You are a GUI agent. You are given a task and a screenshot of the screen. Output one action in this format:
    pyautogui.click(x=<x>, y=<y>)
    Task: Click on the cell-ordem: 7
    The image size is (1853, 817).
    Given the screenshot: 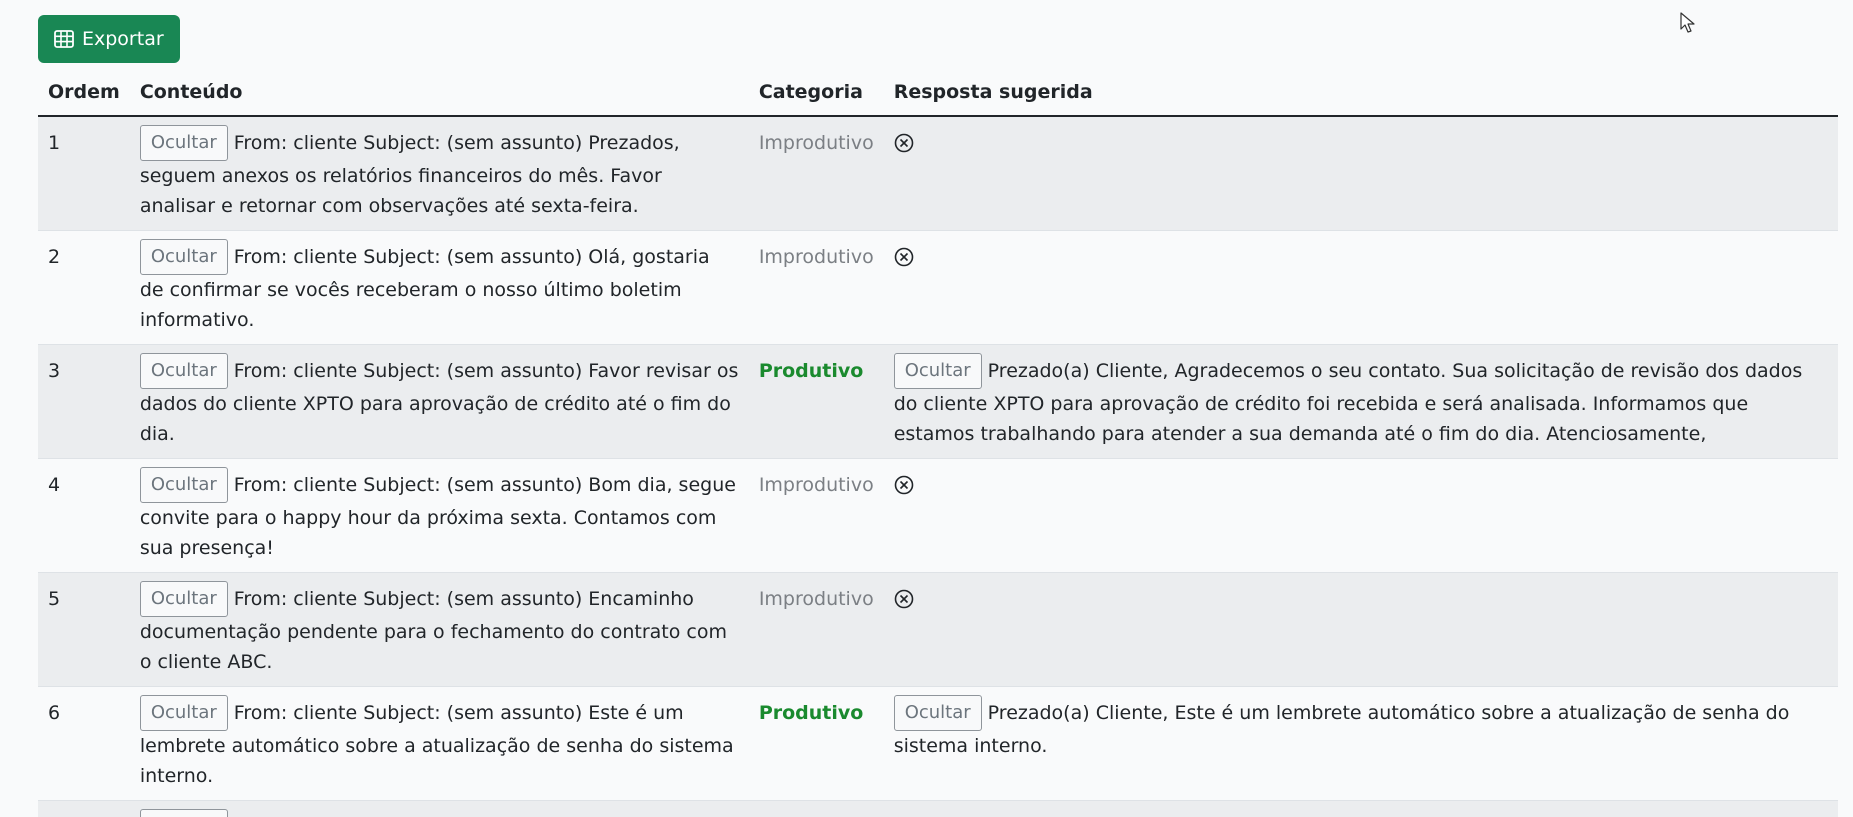 What is the action you would take?
    pyautogui.click(x=84, y=808)
    